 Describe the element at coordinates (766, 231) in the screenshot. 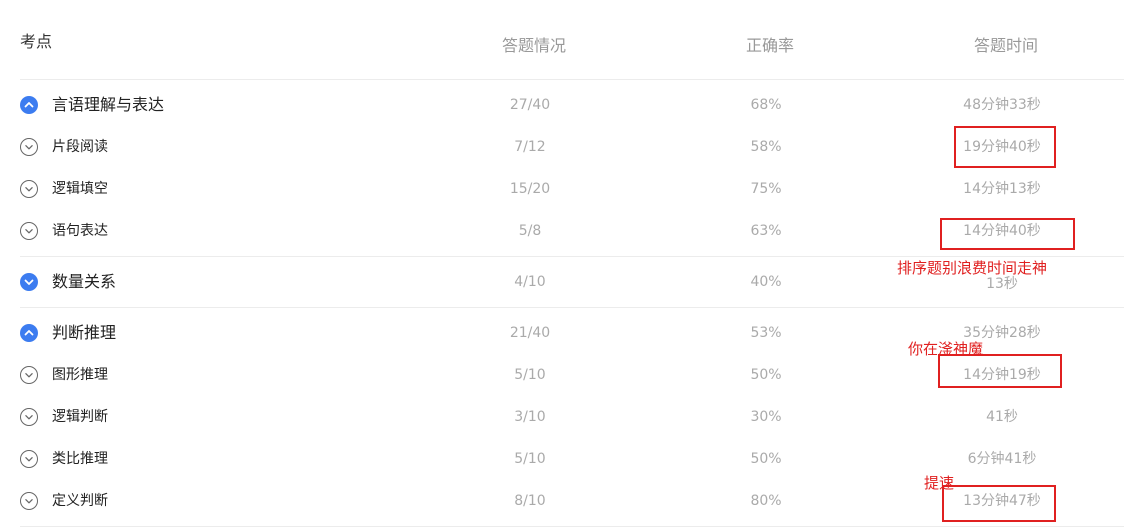

I see `accuracy-value: 63%` at that location.